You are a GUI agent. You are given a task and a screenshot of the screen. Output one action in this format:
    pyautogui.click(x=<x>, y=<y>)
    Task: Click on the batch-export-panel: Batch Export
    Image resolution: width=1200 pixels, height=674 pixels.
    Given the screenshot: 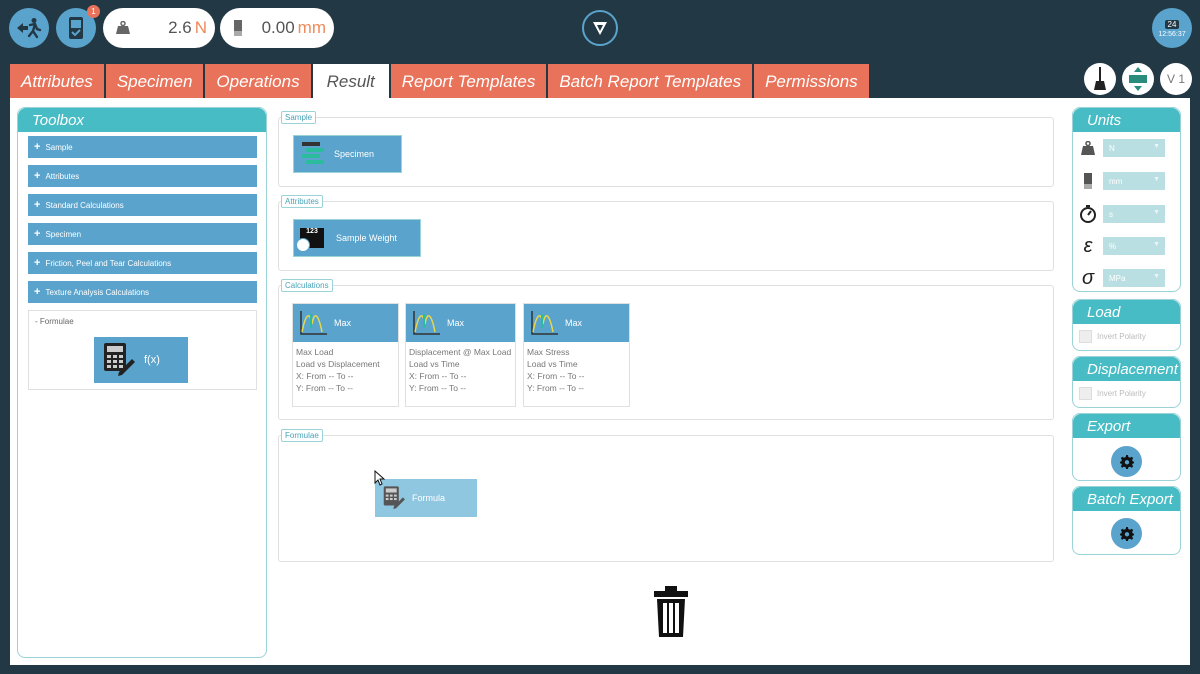 What is the action you would take?
    pyautogui.click(x=1126, y=520)
    